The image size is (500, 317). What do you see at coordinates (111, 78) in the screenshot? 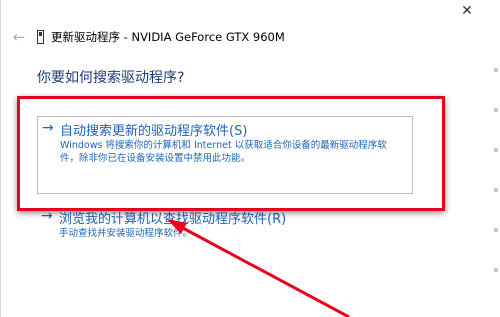
I see `search-question-heading: 你要如何搜索驱动程序?` at bounding box center [111, 78].